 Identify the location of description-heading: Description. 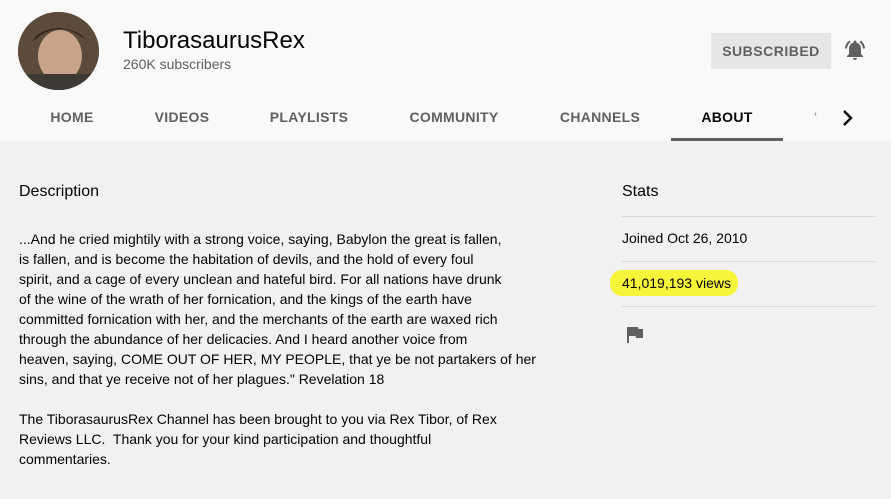
(59, 191).